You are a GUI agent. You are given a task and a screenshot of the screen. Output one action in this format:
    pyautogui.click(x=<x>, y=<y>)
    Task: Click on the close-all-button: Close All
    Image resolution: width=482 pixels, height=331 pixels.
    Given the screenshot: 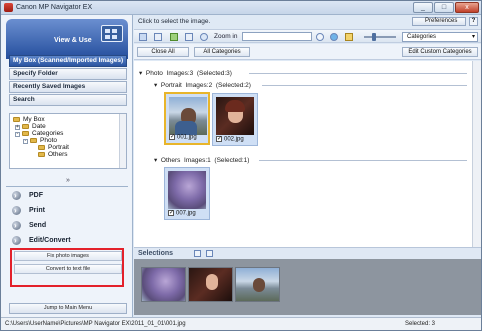 What is the action you would take?
    pyautogui.click(x=163, y=52)
    